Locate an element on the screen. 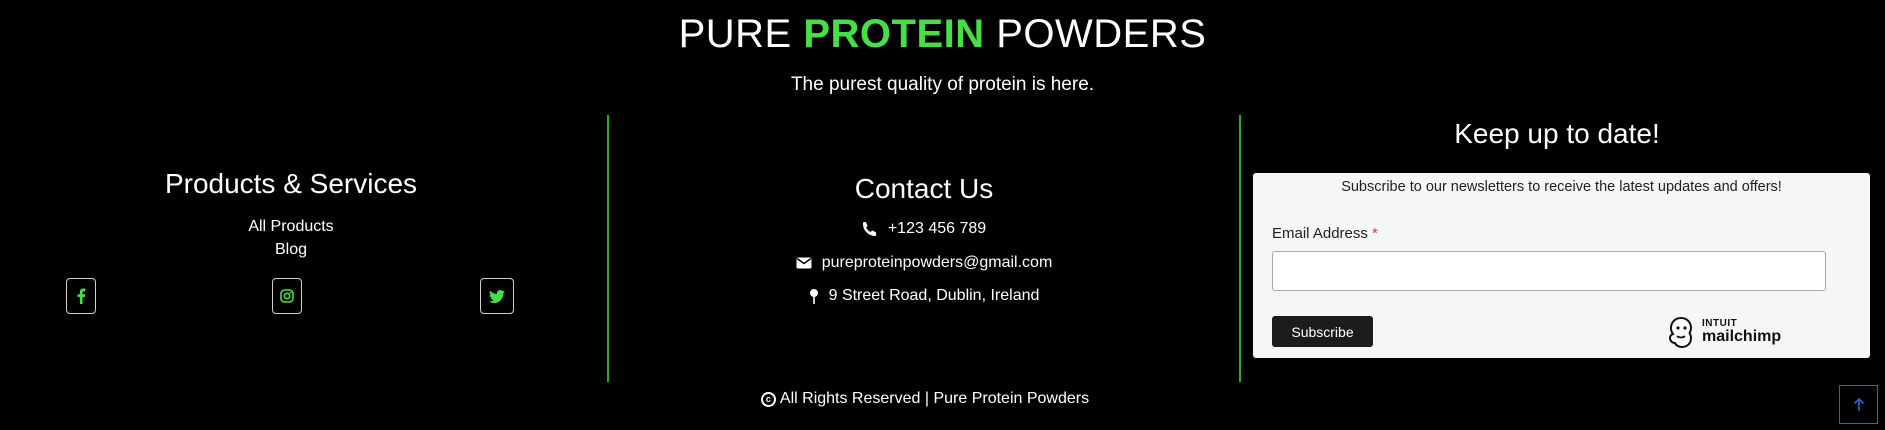 The image size is (1885, 430). contact-phone: +123 456 789 is located at coordinates (924, 229).